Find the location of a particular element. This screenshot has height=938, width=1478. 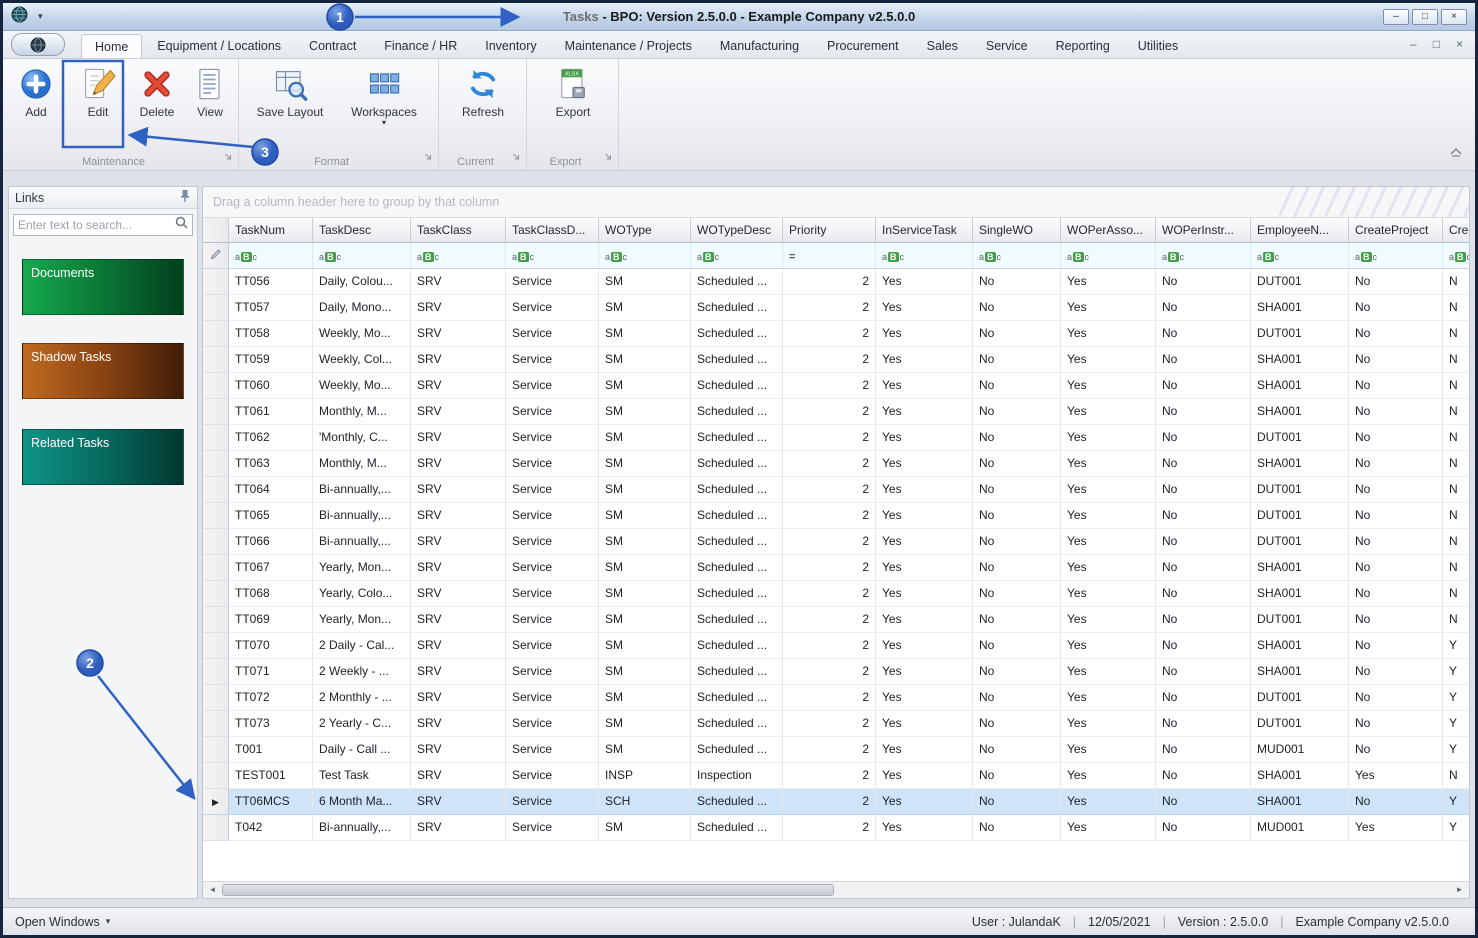

view-button: View is located at coordinates (210, 91).